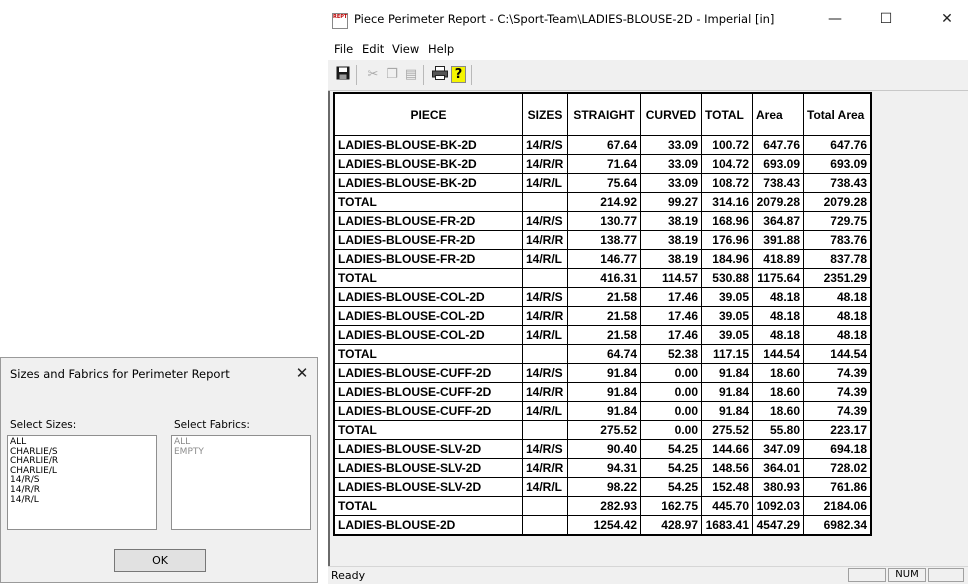  Describe the element at coordinates (458, 74) in the screenshot. I see `help-icon: ?` at that location.